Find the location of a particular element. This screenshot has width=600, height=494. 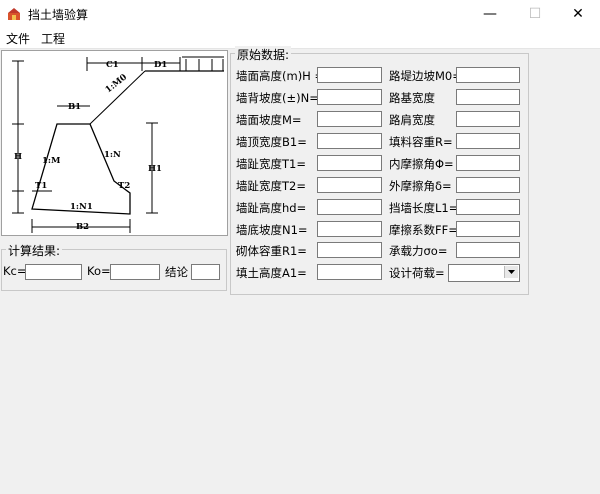

chevron-down-icon is located at coordinates (511, 272).